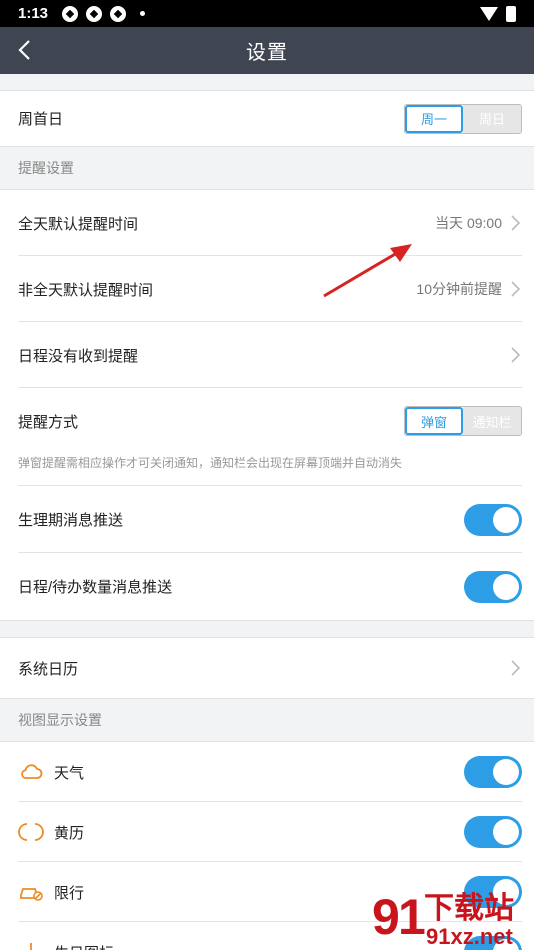 The width and height of the screenshot is (534, 950). I want to click on status-bar: 1:13, so click(267, 13).